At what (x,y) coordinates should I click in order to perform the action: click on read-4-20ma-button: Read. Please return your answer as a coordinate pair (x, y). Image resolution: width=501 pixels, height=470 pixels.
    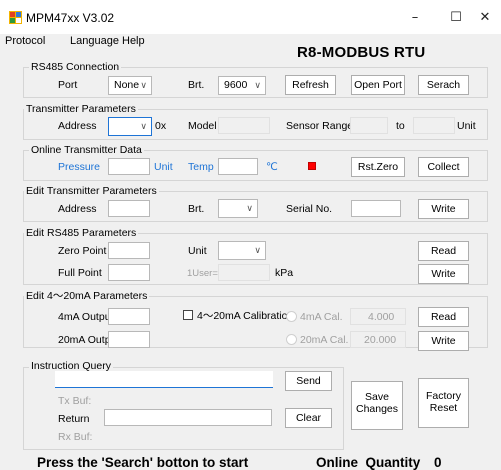
    Looking at the image, I should click on (443, 317).